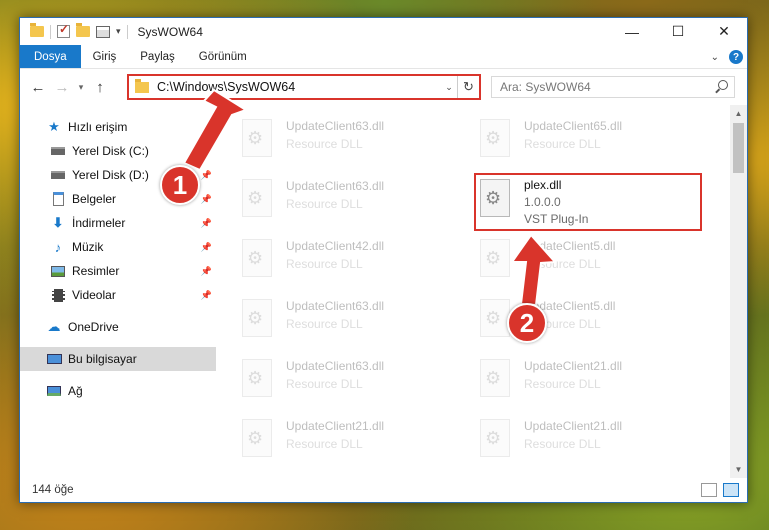 The height and width of the screenshot is (530, 769). What do you see at coordinates (118, 31) in the screenshot?
I see `chevron-down-icon: ▾` at bounding box center [118, 31].